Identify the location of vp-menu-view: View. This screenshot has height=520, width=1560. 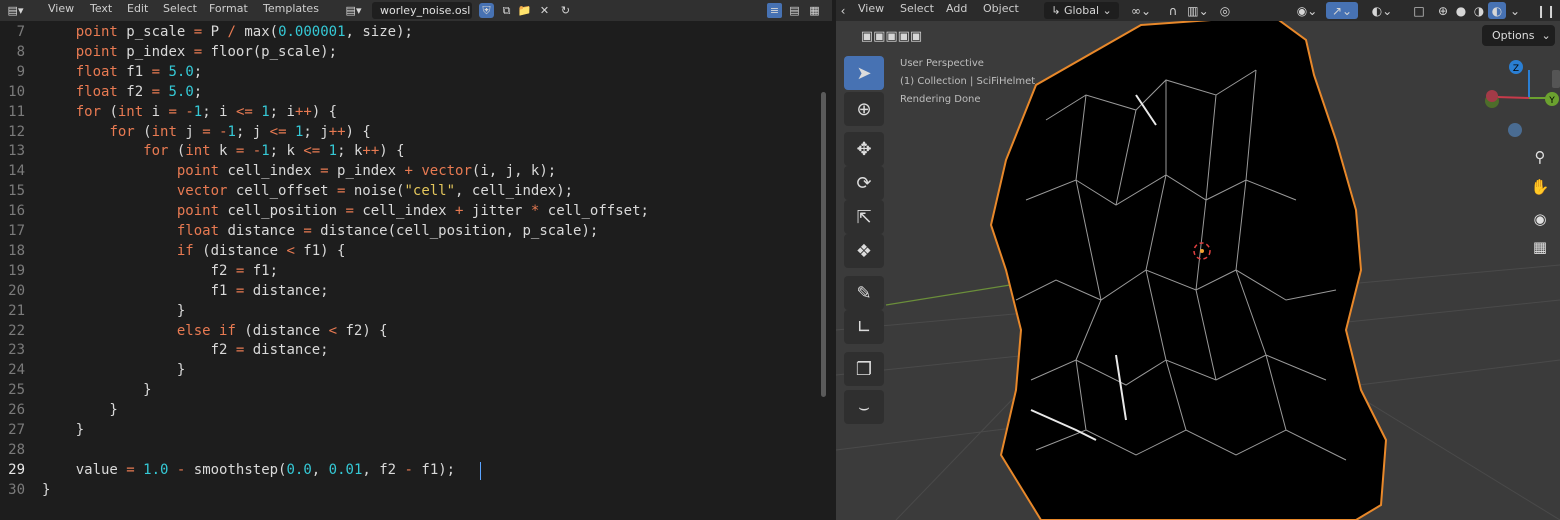
(871, 8).